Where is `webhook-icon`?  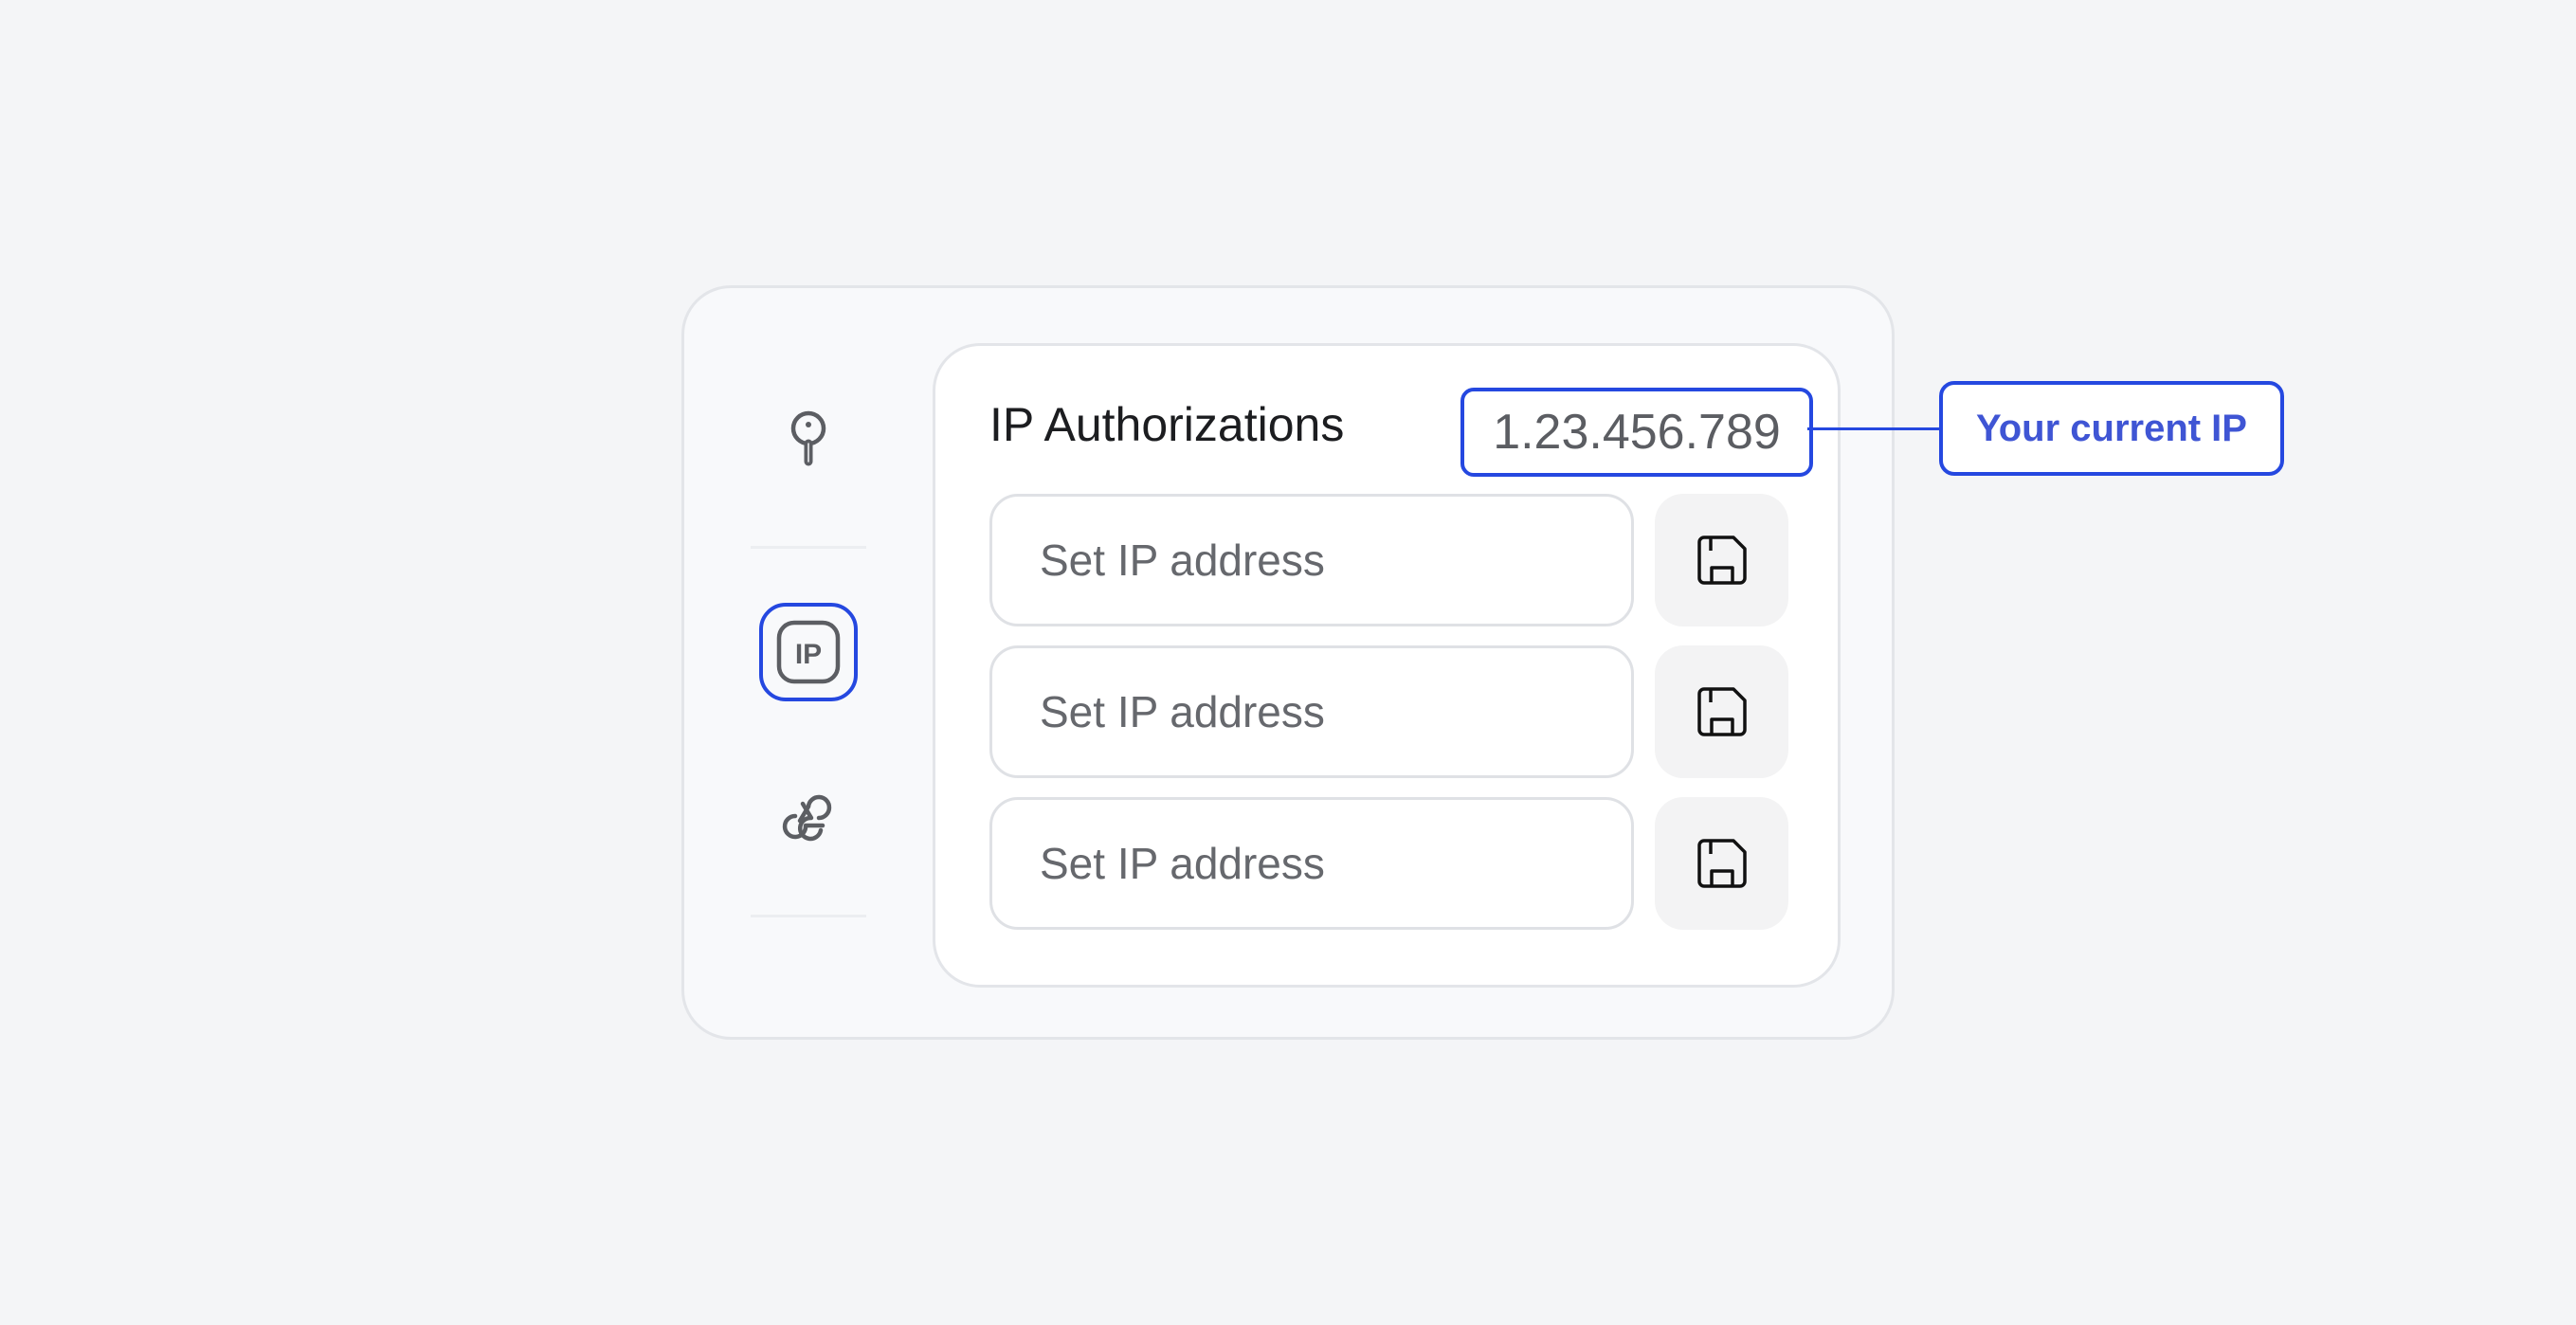
webhook-icon is located at coordinates (807, 818).